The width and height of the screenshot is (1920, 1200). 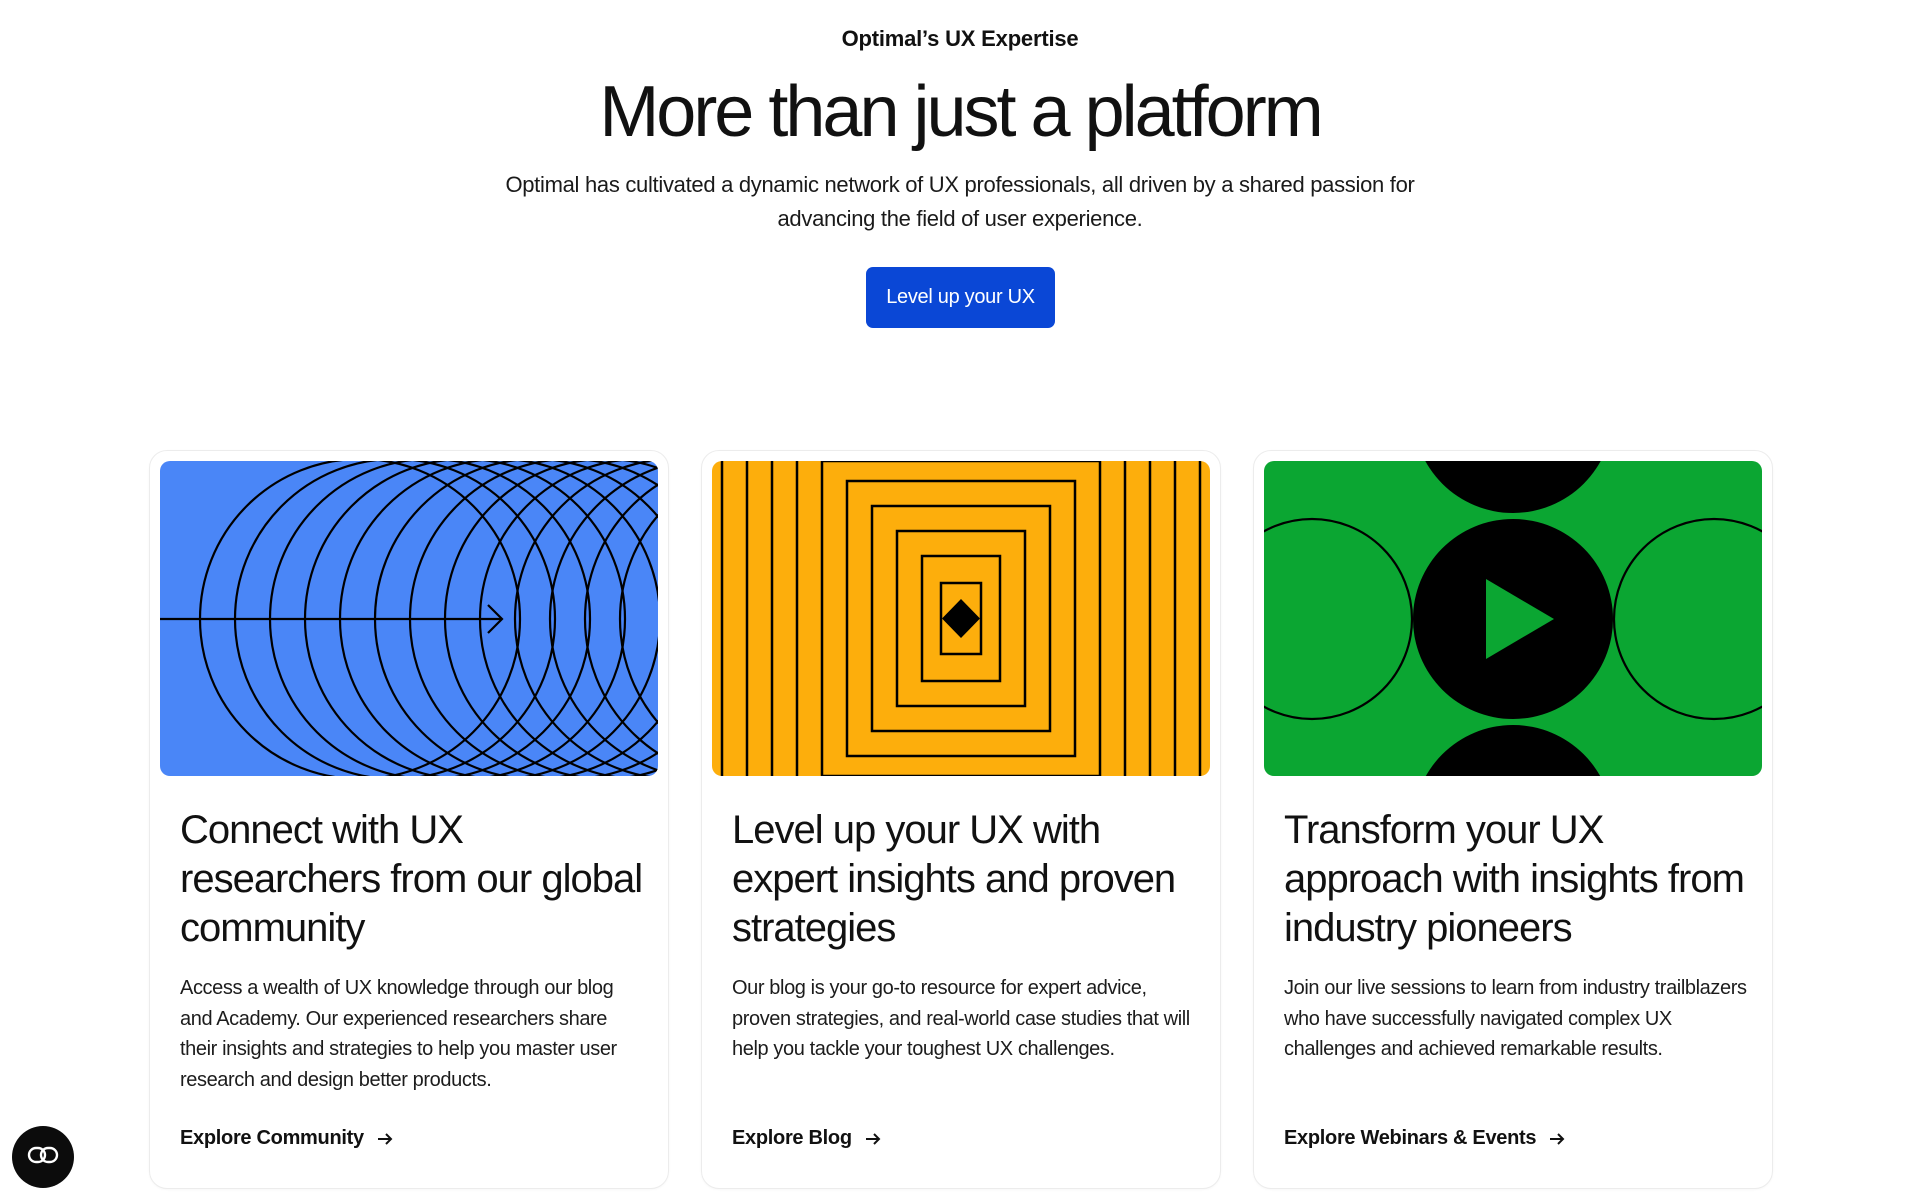 I want to click on link-label: Explore Webinars & Events, so click(x=1410, y=1138).